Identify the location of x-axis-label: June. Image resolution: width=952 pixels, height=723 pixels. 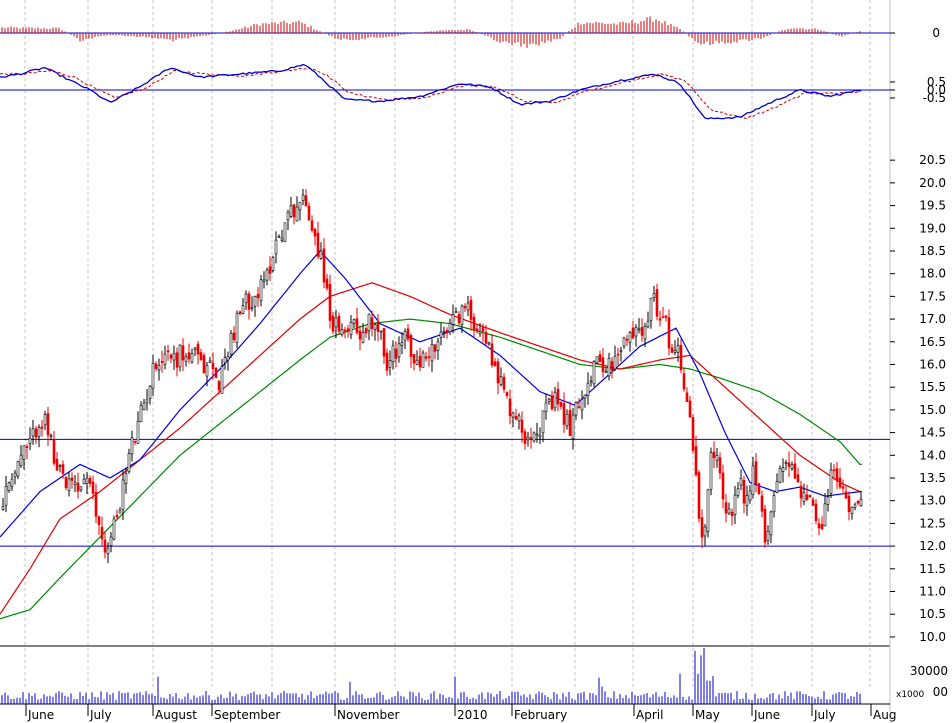
(40, 715).